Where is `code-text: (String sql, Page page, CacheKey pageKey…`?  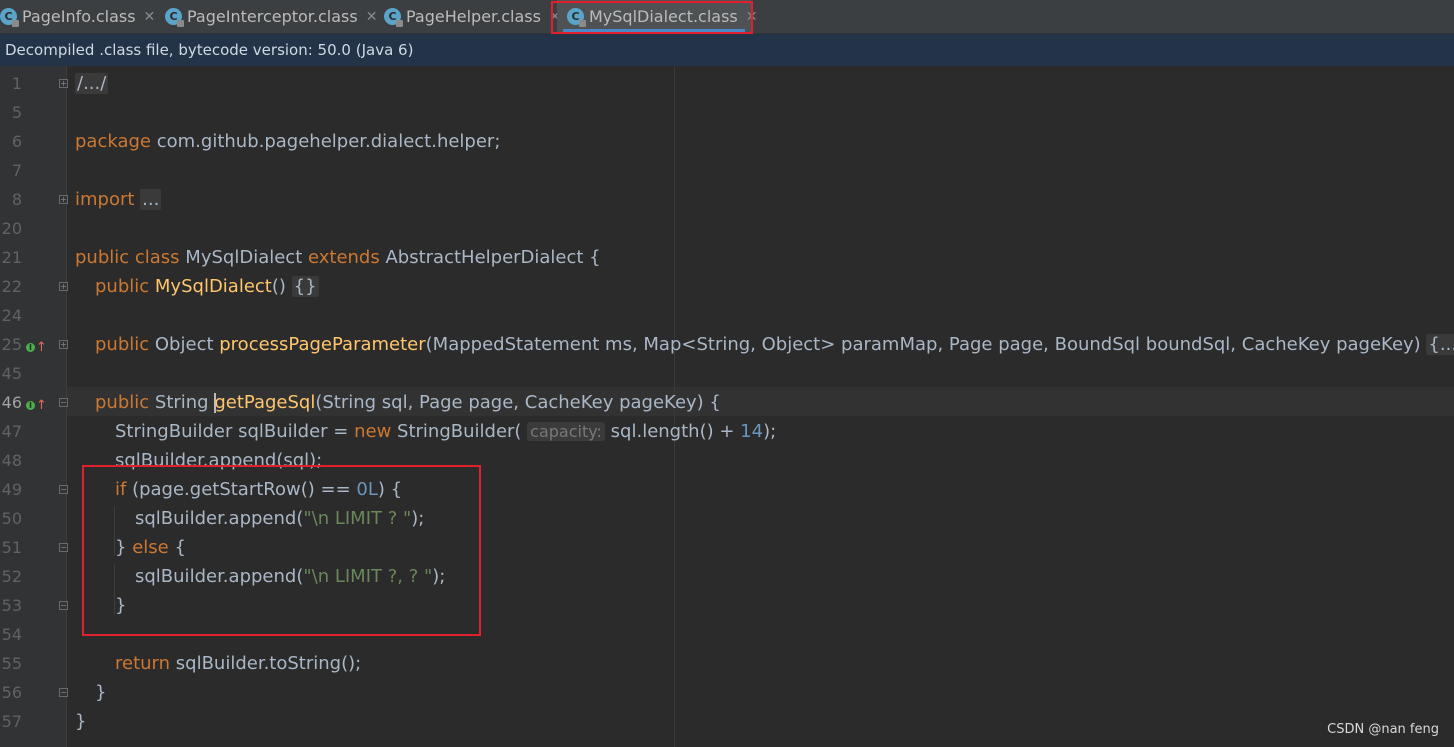 code-text: (String sql, Page page, CacheKey pageKey… is located at coordinates (518, 402).